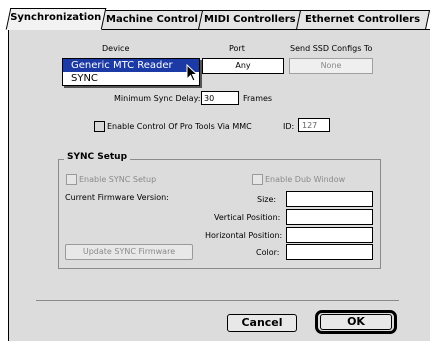  Describe the element at coordinates (237, 48) in the screenshot. I see `port-header: Port` at that location.